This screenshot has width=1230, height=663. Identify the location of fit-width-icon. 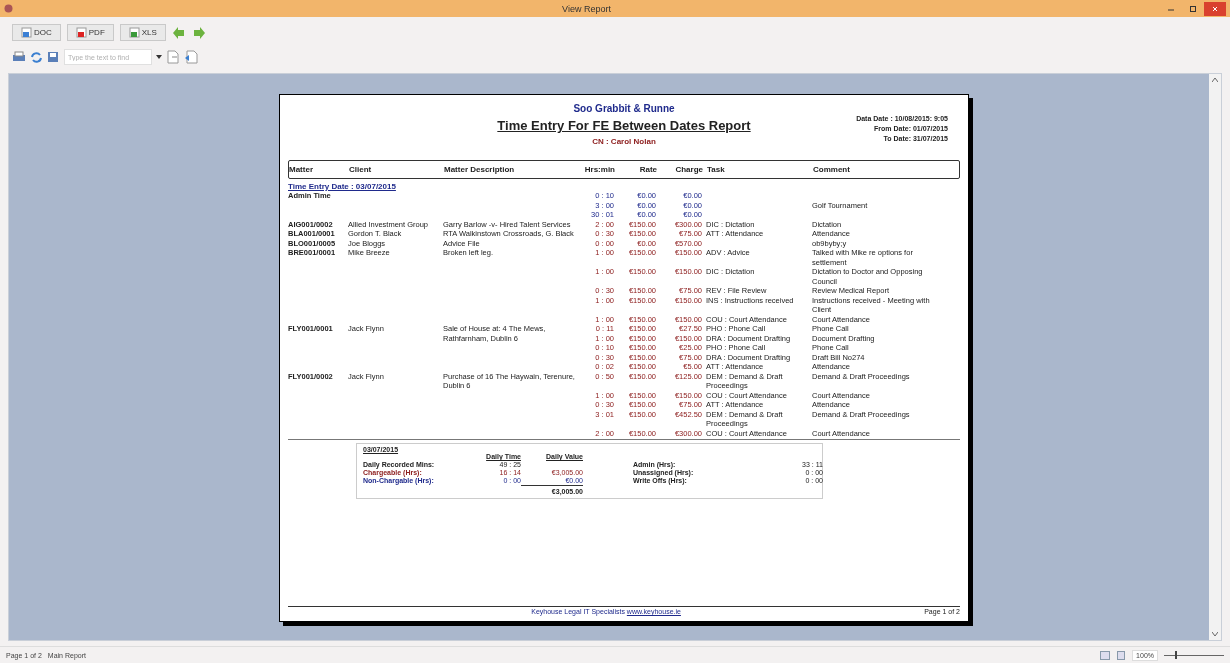
(1105, 655).